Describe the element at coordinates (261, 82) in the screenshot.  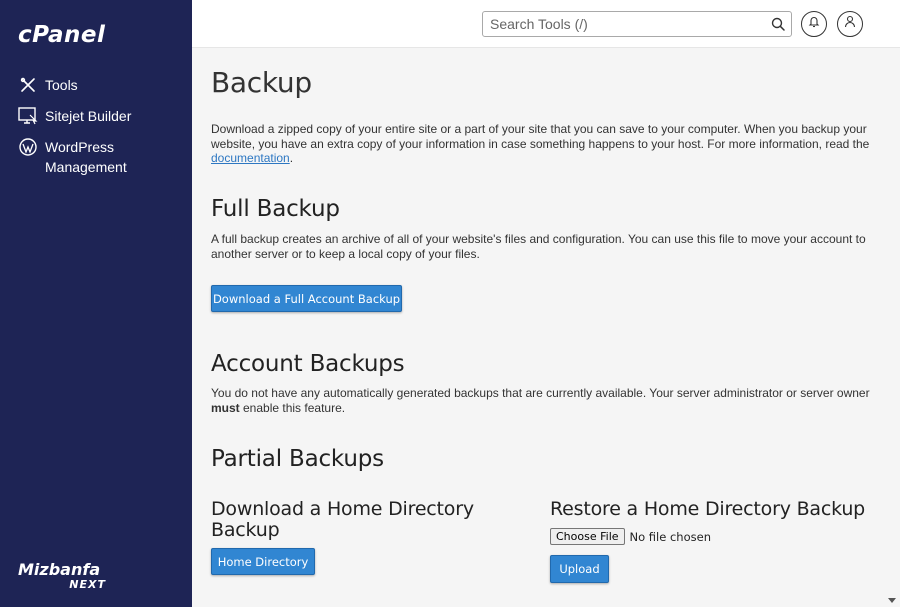
I see `page-title: Backup` at that location.